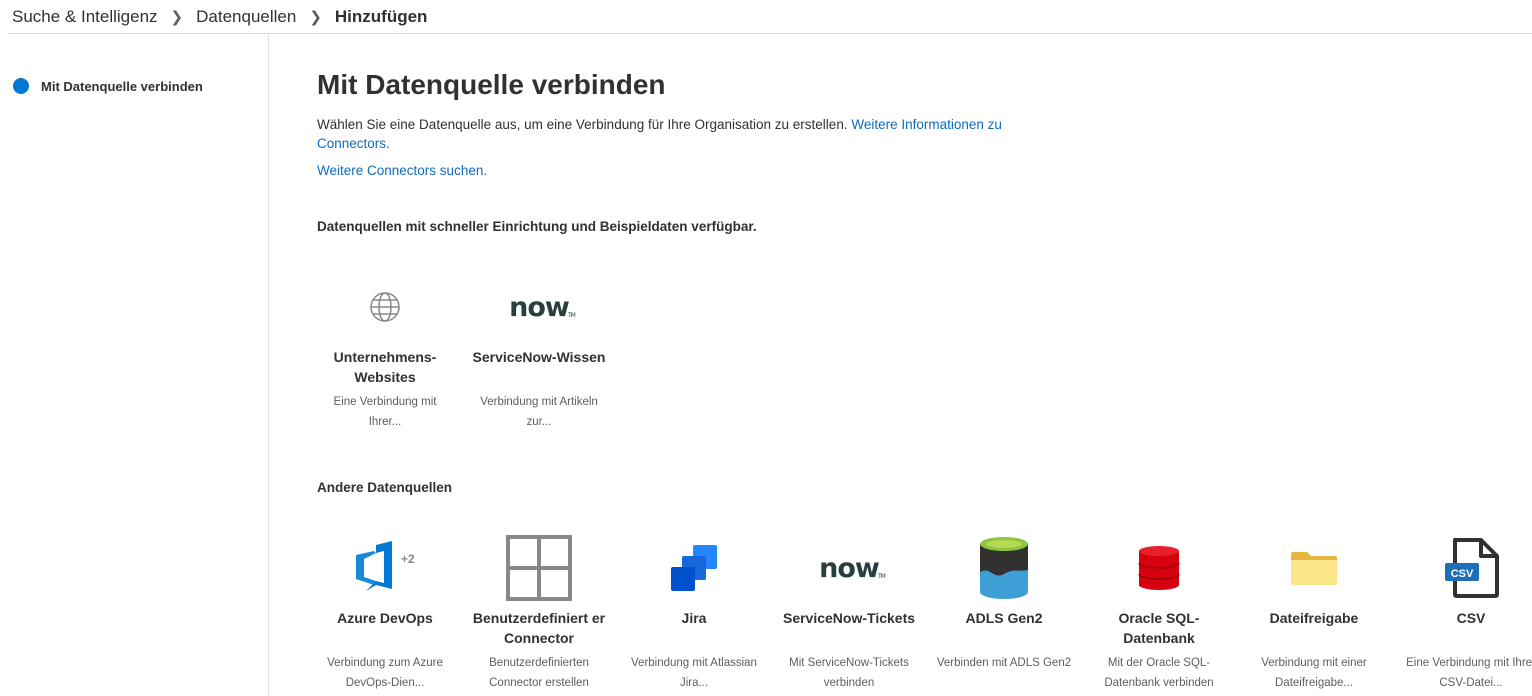 The height and width of the screenshot is (696, 1532). I want to click on azure-devops-icon: +2, so click(385, 568).